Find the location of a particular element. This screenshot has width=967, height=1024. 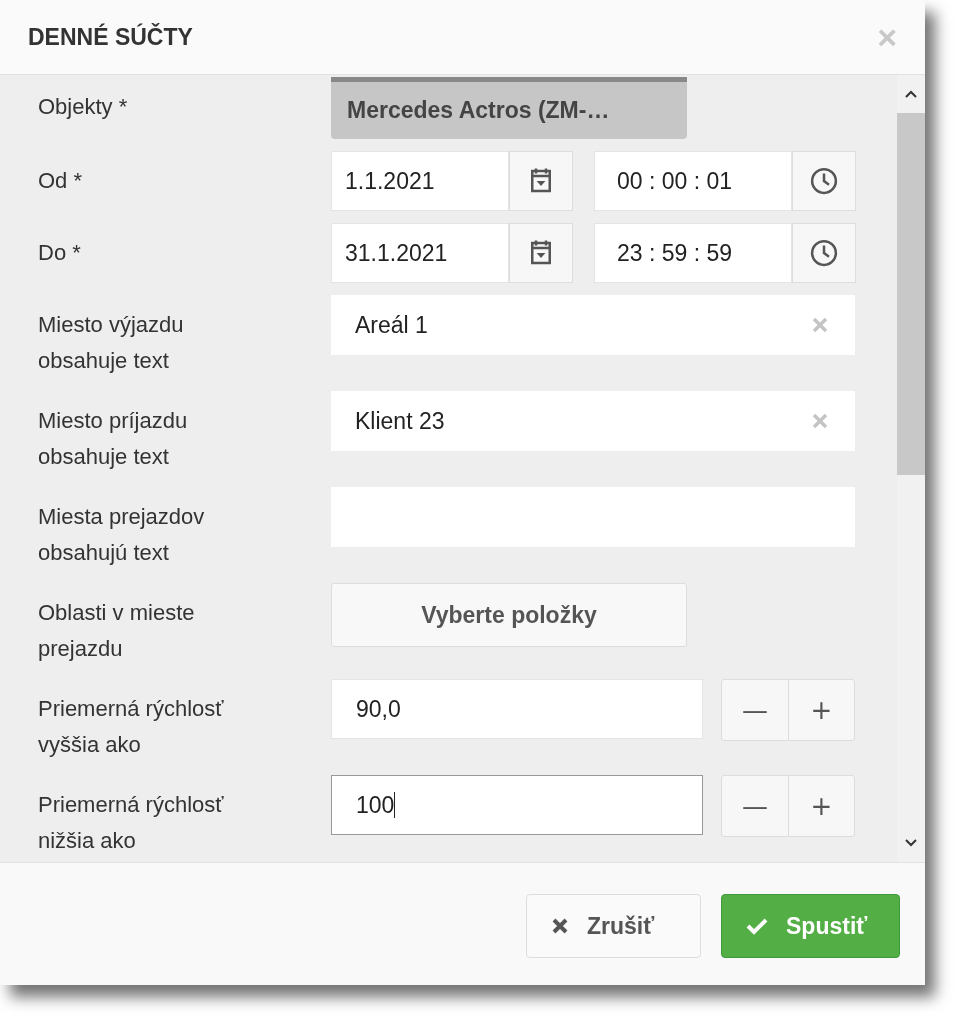

close-icon is located at coordinates (560, 926).